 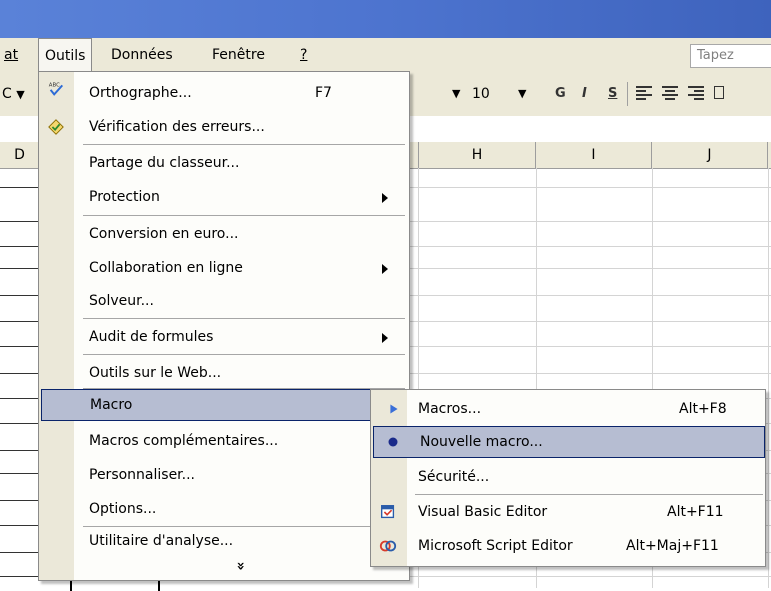 I want to click on underline-button: S, so click(x=612, y=94).